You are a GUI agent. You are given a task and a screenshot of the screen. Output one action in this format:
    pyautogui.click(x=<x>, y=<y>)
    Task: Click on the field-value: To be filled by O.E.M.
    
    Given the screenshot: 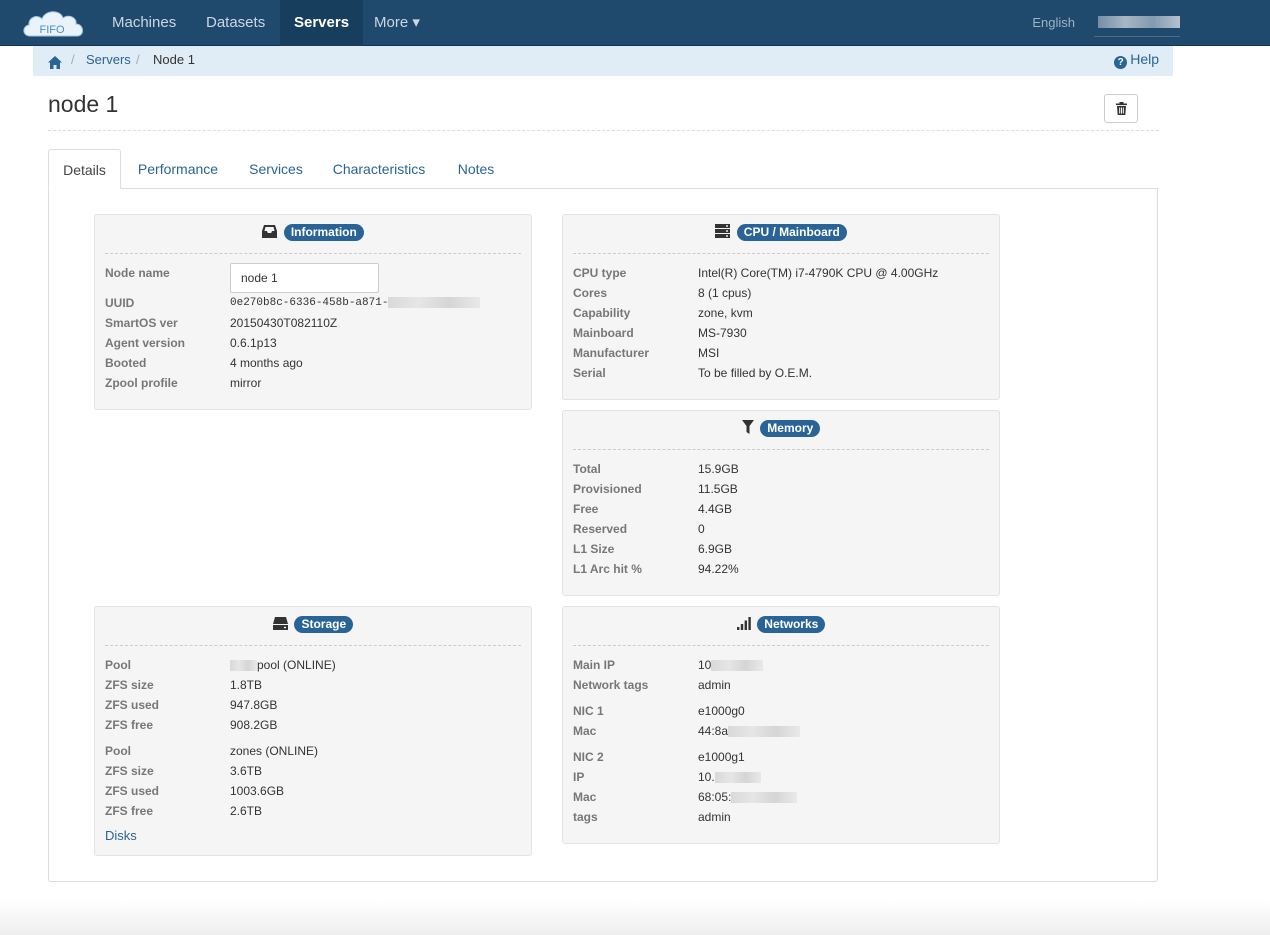 What is the action you would take?
    pyautogui.click(x=755, y=373)
    